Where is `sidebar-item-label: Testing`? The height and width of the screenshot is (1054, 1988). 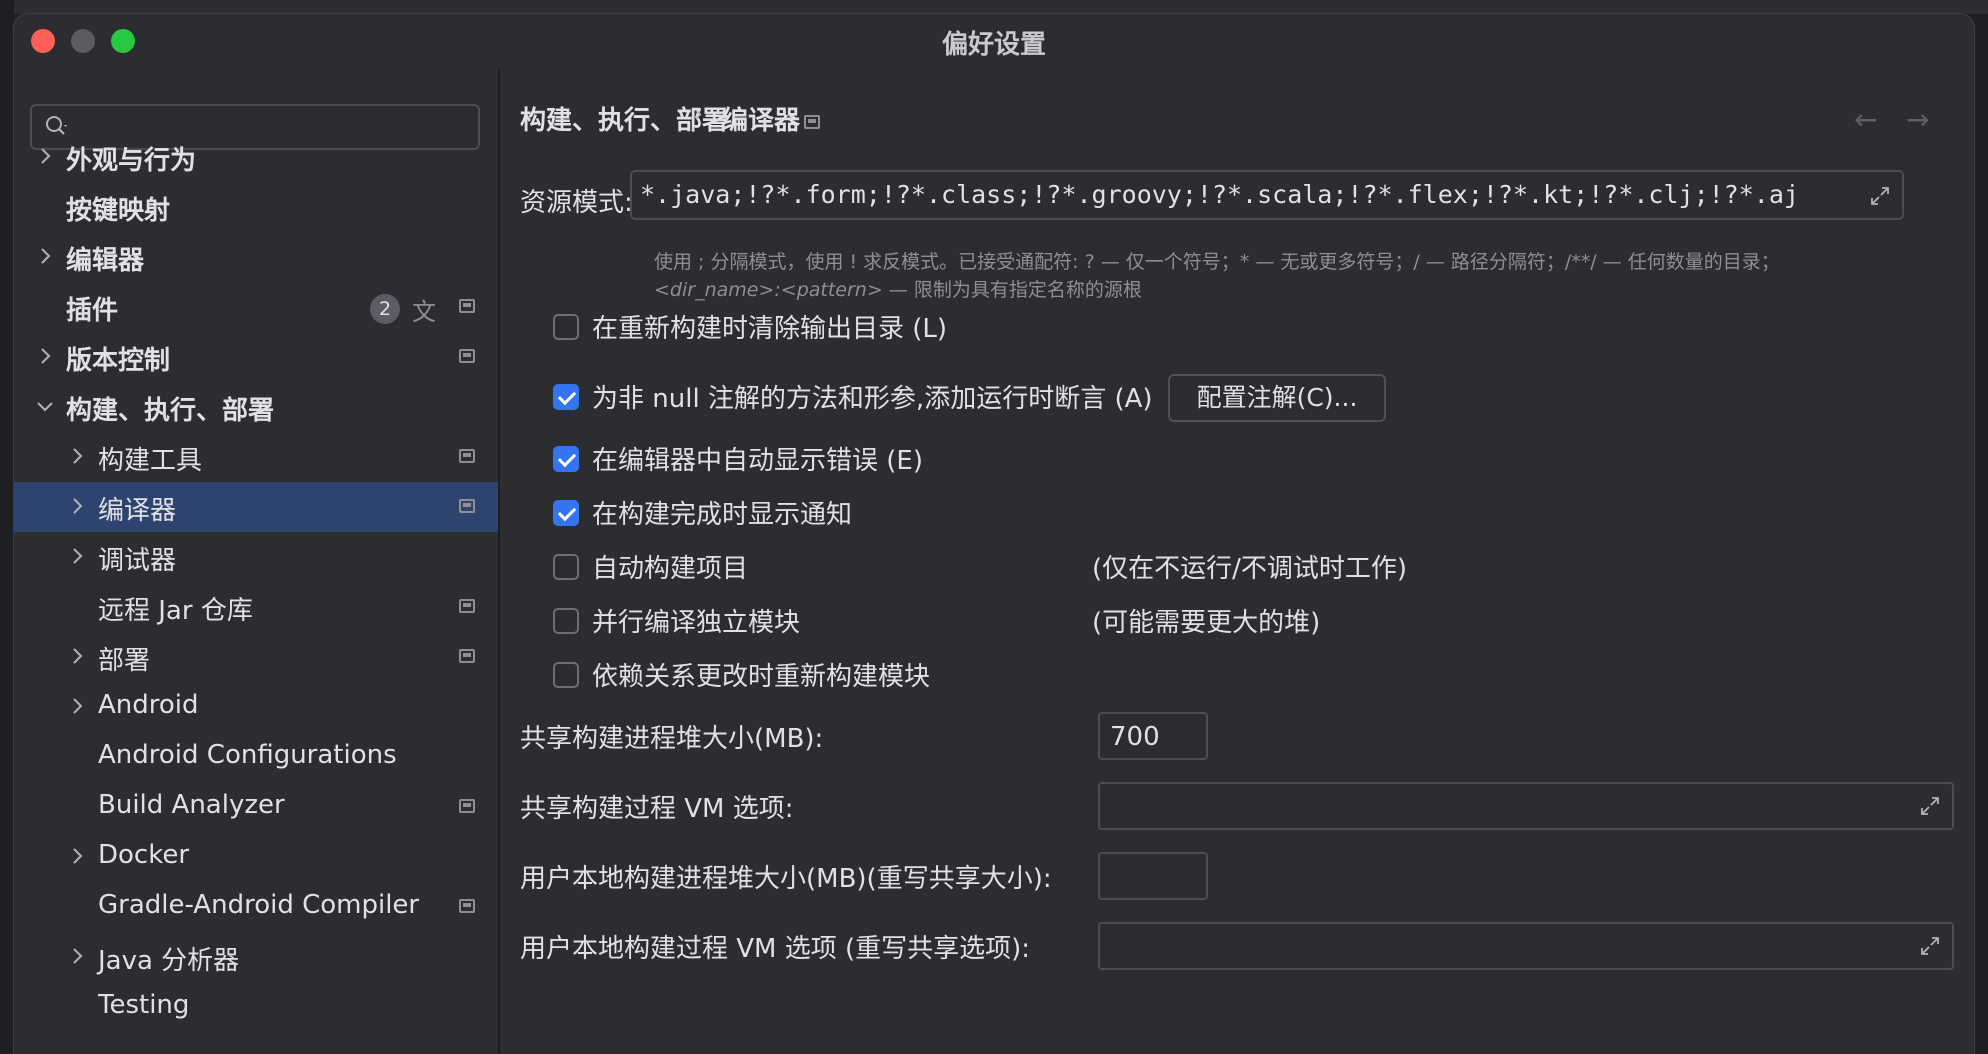 sidebar-item-label: Testing is located at coordinates (144, 1005).